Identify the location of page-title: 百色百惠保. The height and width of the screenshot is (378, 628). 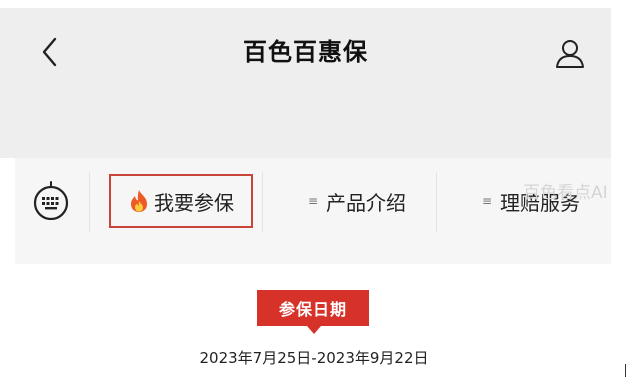
(305, 52).